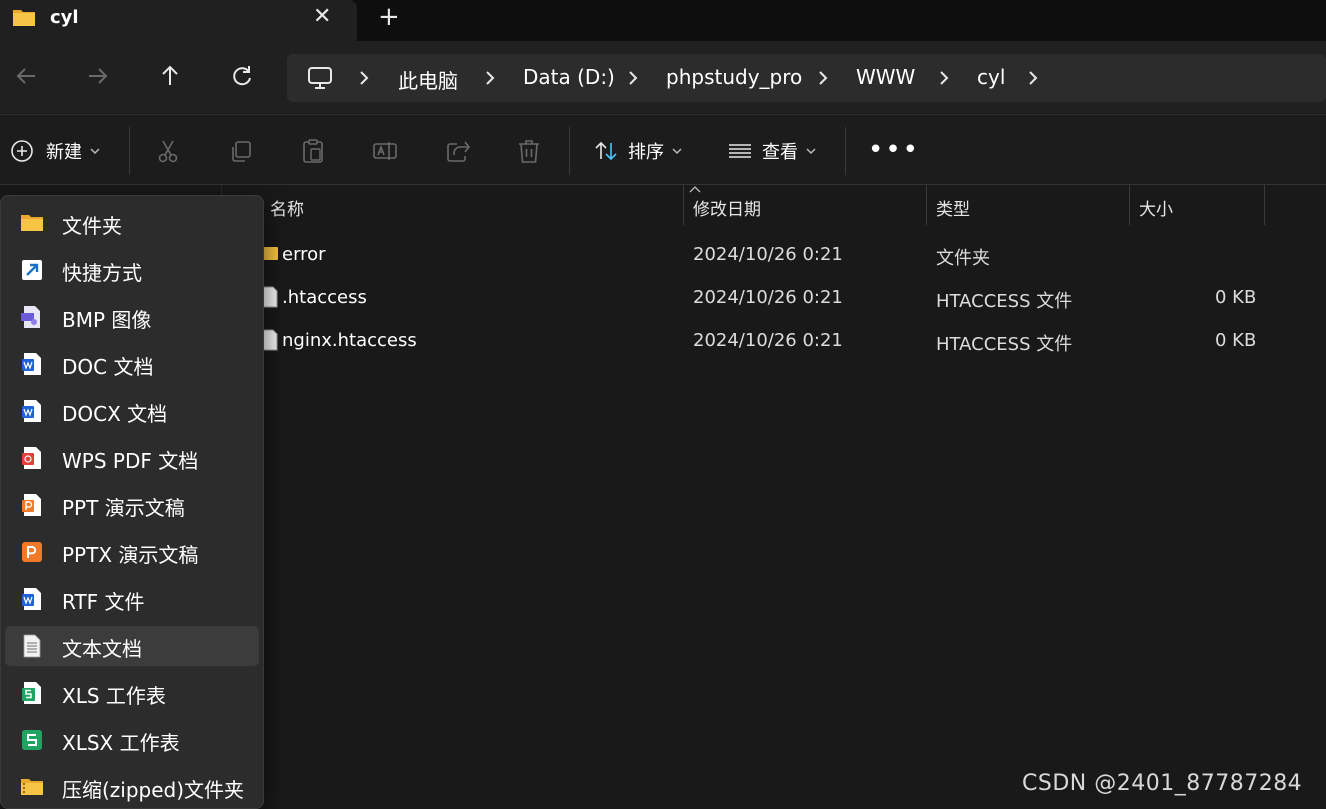  I want to click on sort-label: 排序, so click(646, 152).